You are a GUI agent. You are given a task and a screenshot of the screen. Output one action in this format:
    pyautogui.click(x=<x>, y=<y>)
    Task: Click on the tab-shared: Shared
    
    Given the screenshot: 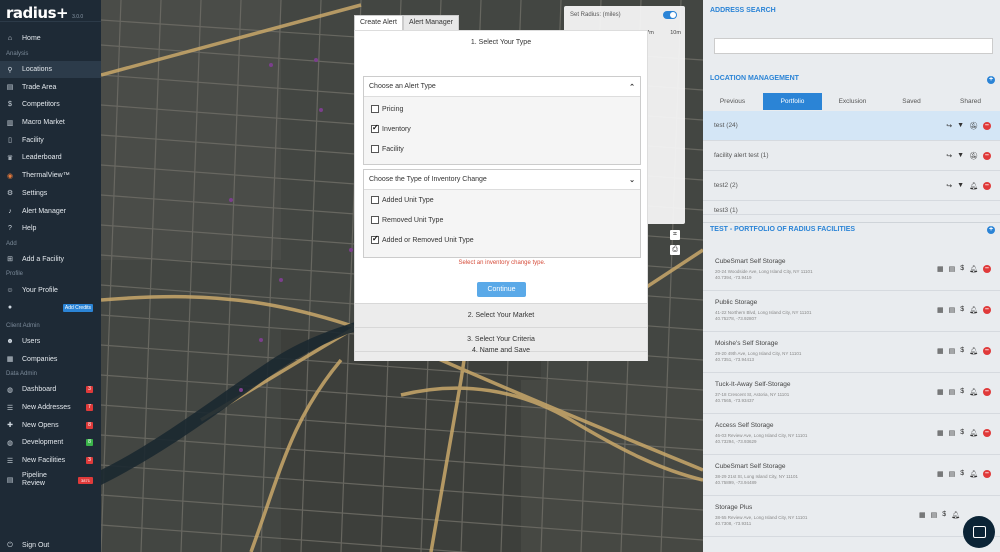 What is the action you would take?
    pyautogui.click(x=970, y=101)
    